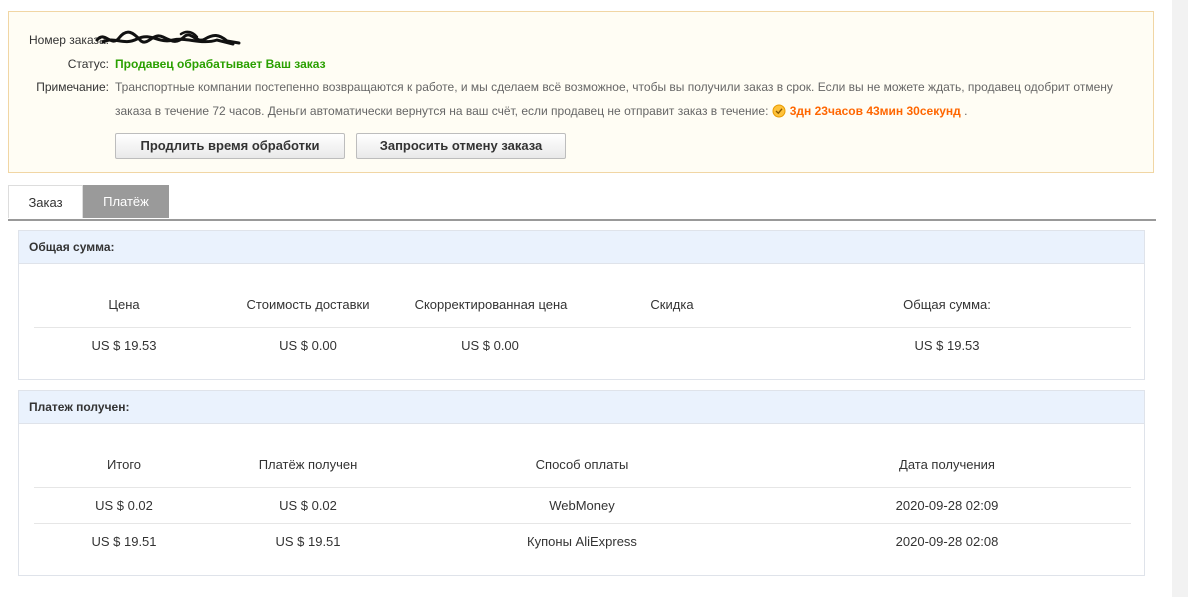  I want to click on cell-payment-method: Купоны AliExpress, so click(582, 541).